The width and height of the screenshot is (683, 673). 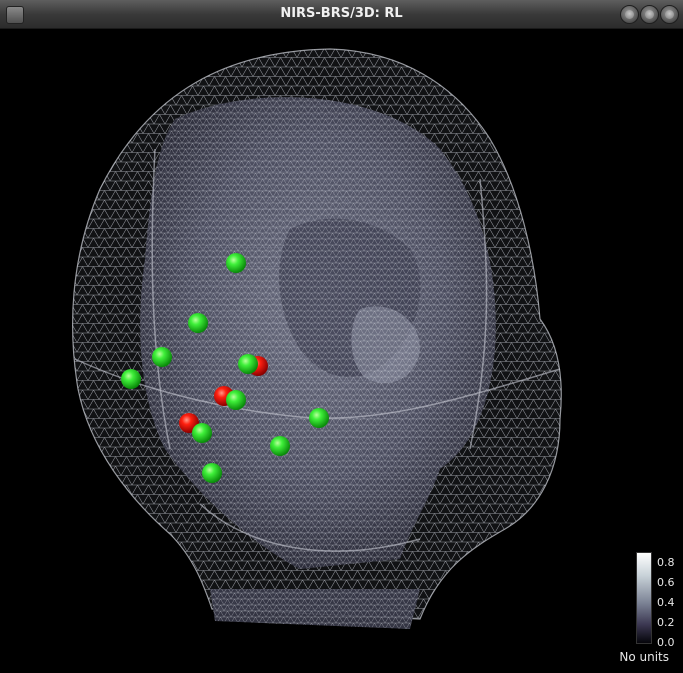 I want to click on colorbar-gradient, so click(x=644, y=598).